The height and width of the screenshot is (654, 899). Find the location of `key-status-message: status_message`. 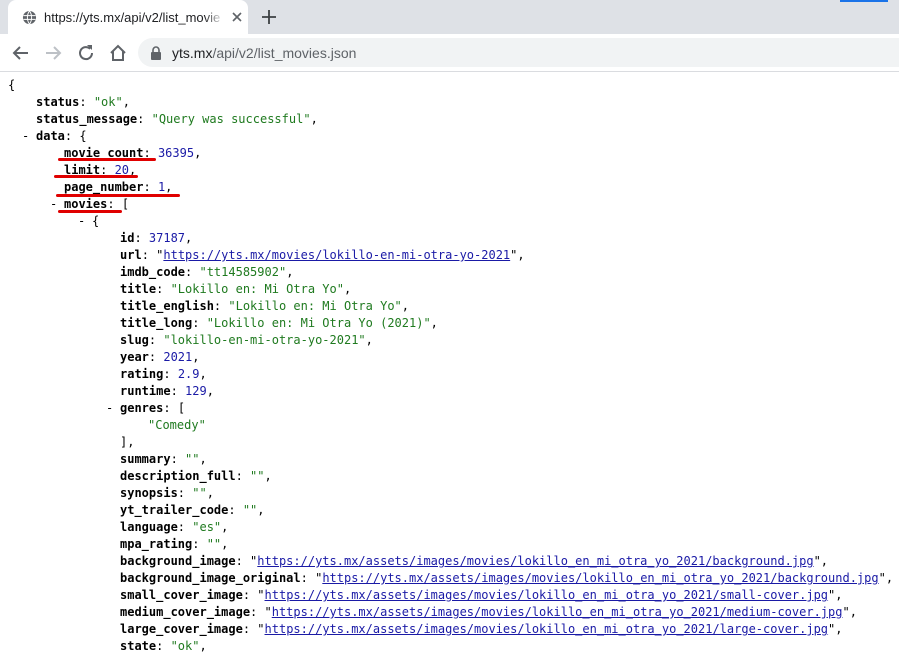

key-status-message: status_message is located at coordinates (87, 119).